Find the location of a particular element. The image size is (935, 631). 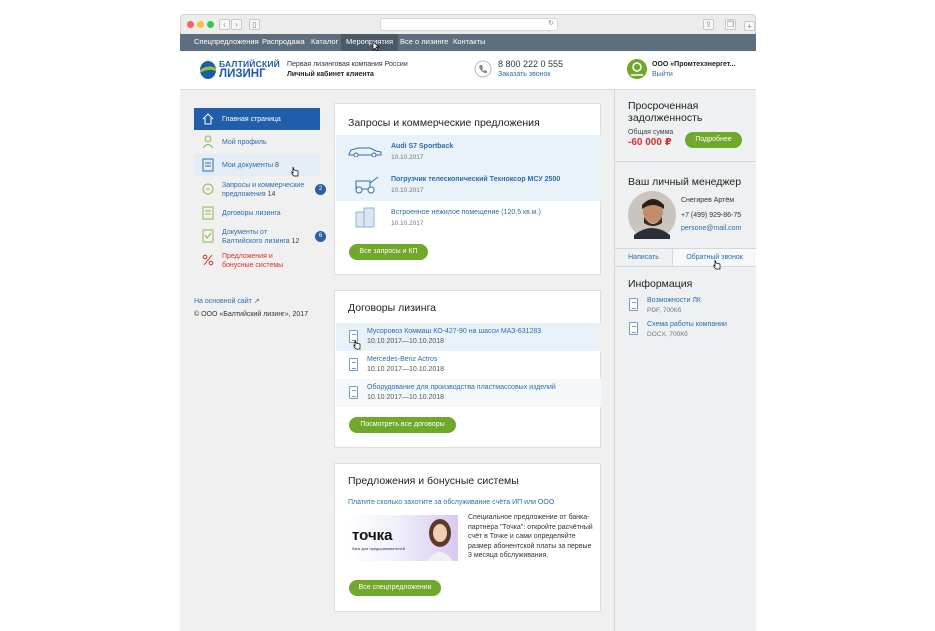

sidebar-item-offers: Предложения и бонусные системы is located at coordinates (257, 261).